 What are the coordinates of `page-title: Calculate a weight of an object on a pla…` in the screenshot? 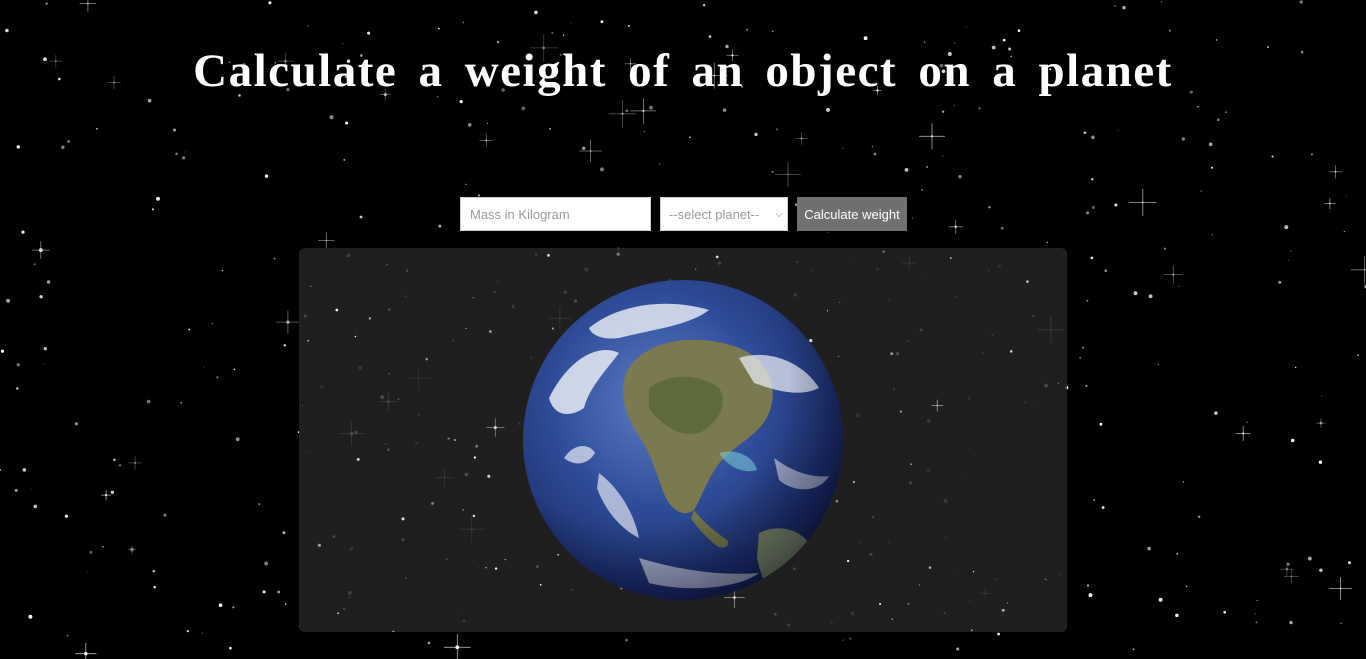 It's located at (683, 71).